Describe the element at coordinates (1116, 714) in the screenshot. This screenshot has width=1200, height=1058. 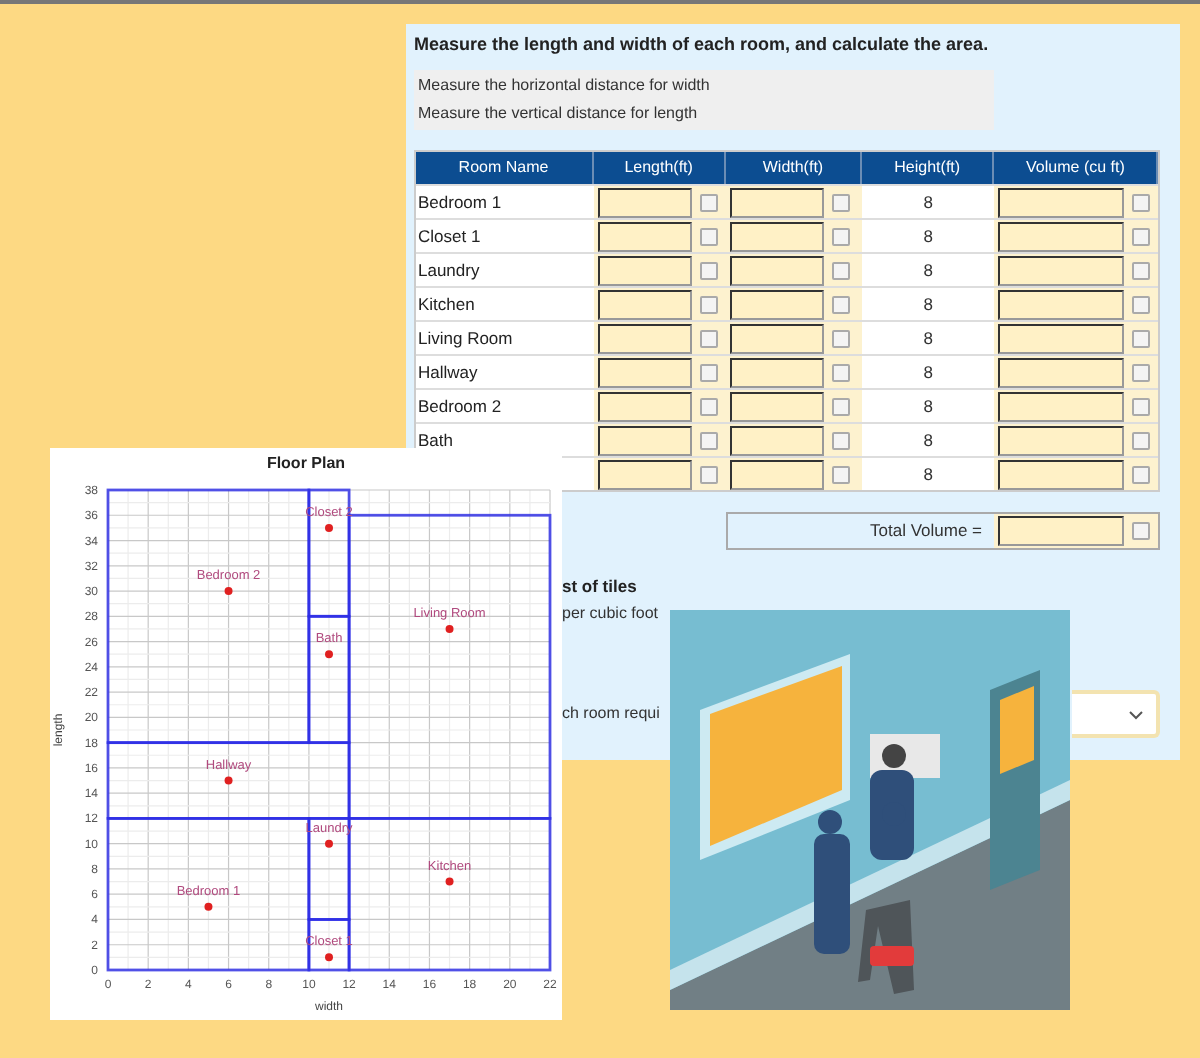
I see `dropdown` at that location.